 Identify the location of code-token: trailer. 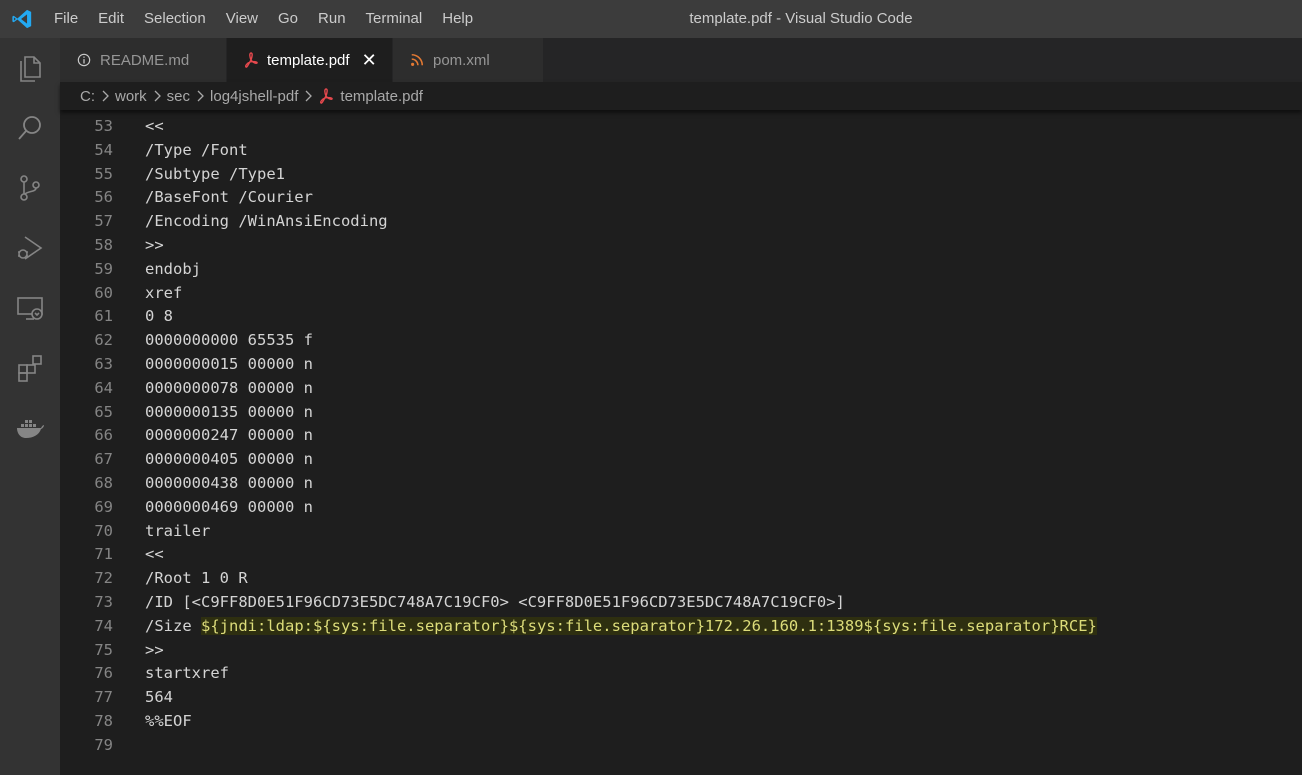
(178, 530).